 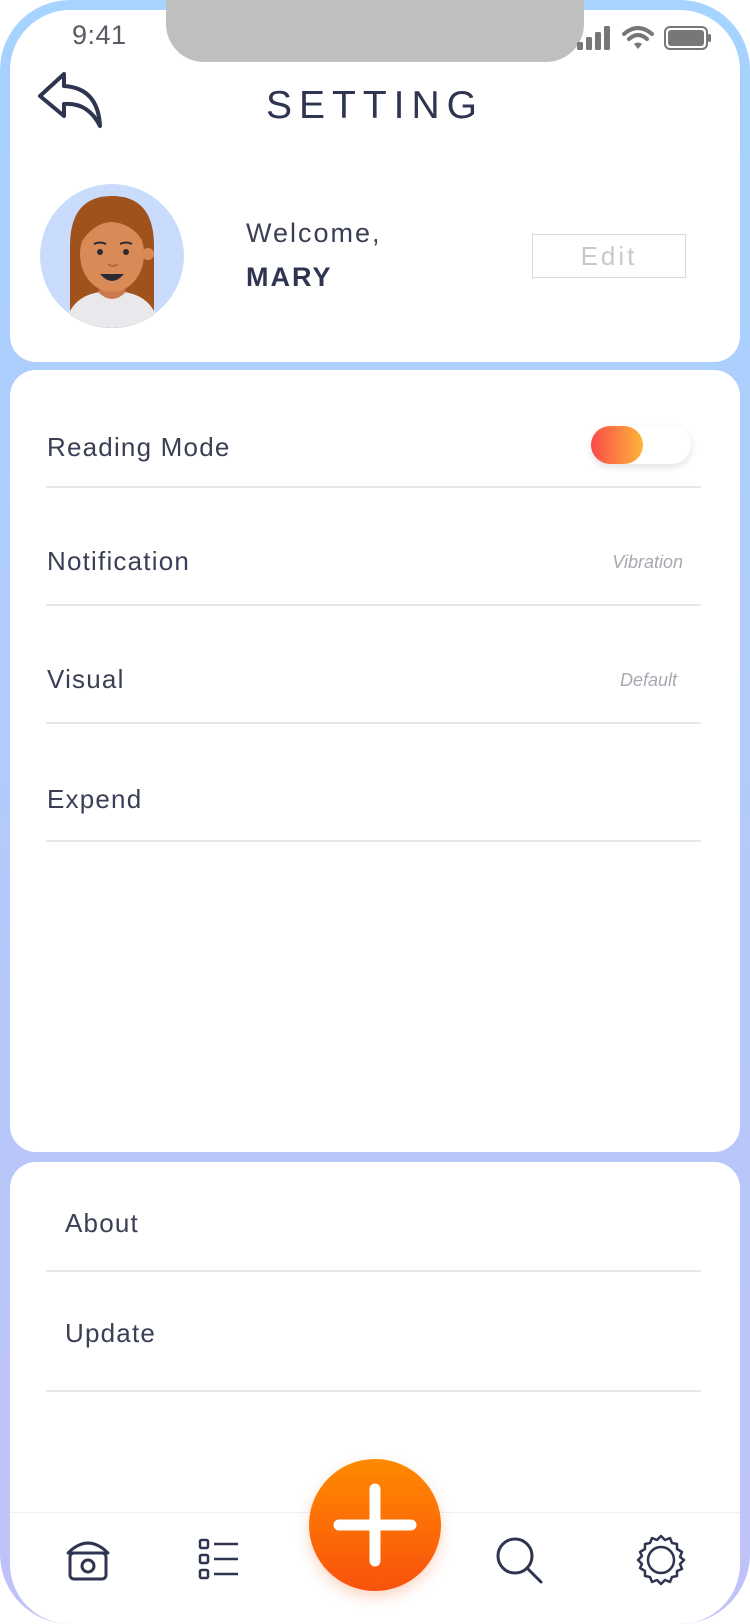 I want to click on search-icon, so click(x=519, y=1560).